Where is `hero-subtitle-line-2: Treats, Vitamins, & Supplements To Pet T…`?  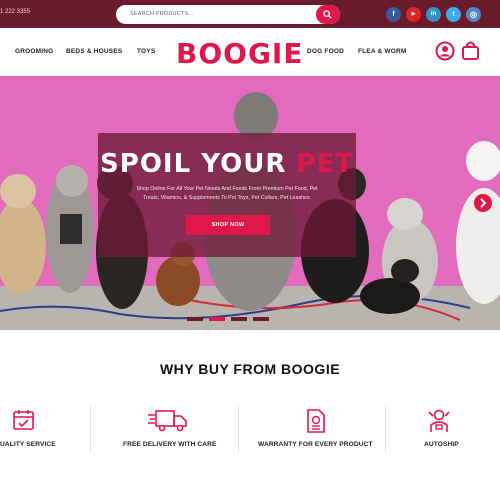 hero-subtitle-line-2: Treats, Vitamins, & Supplements To Pet T… is located at coordinates (227, 198).